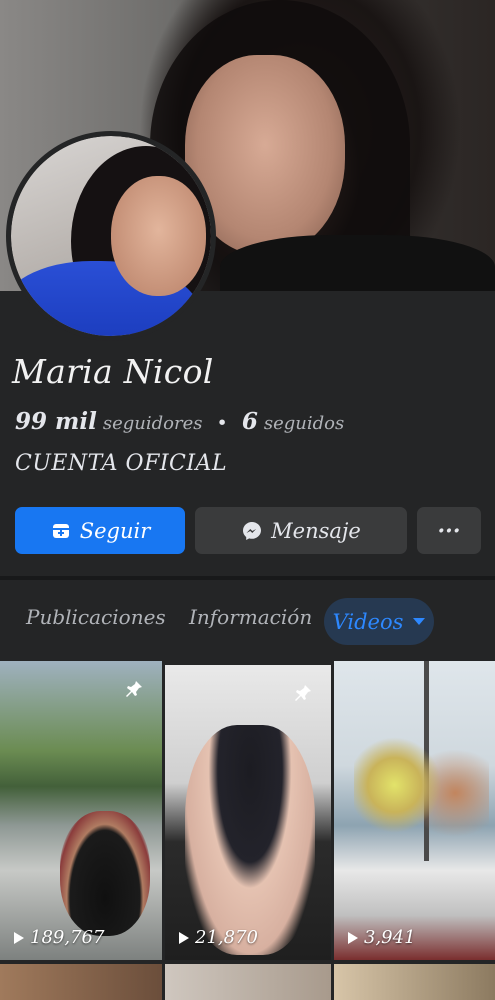  What do you see at coordinates (247, 578) in the screenshot?
I see `section-divider` at bounding box center [247, 578].